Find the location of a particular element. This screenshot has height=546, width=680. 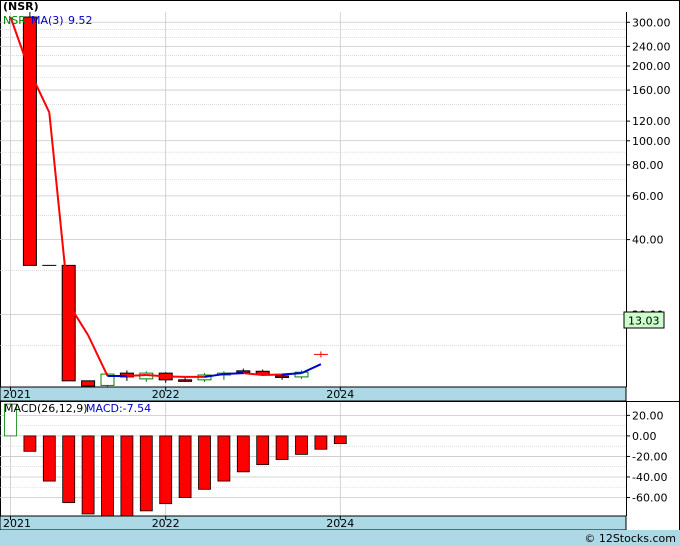

macd-x-tick-label: 2022 is located at coordinates (166, 523).